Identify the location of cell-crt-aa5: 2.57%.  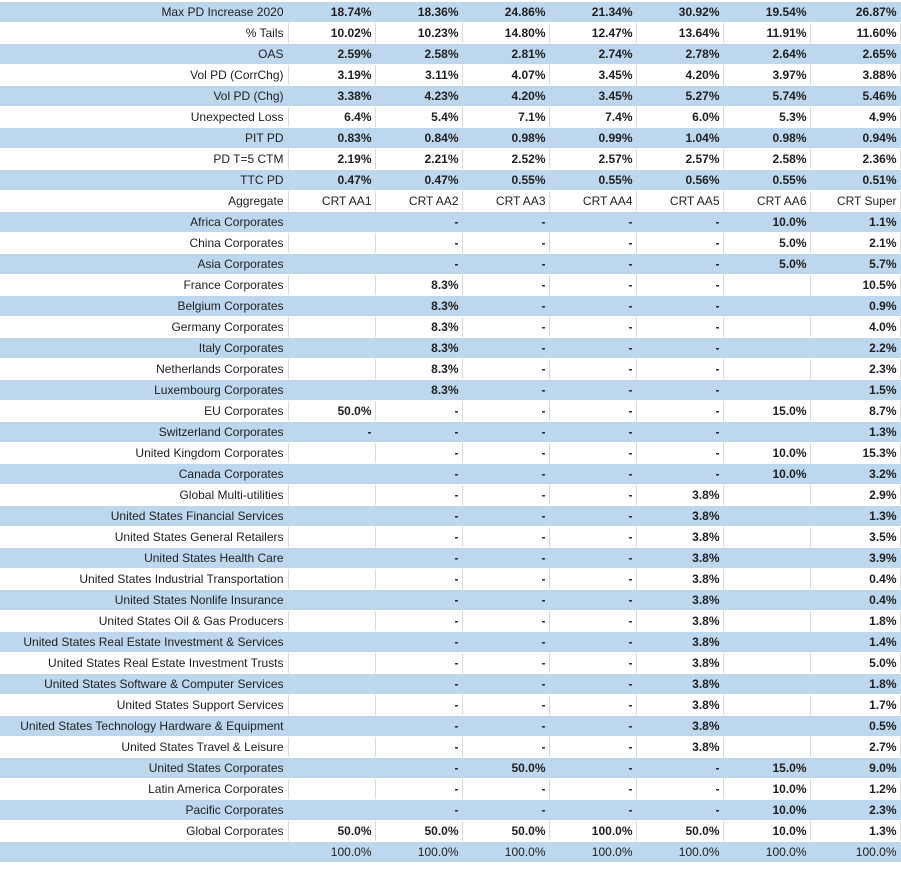
(680, 159).